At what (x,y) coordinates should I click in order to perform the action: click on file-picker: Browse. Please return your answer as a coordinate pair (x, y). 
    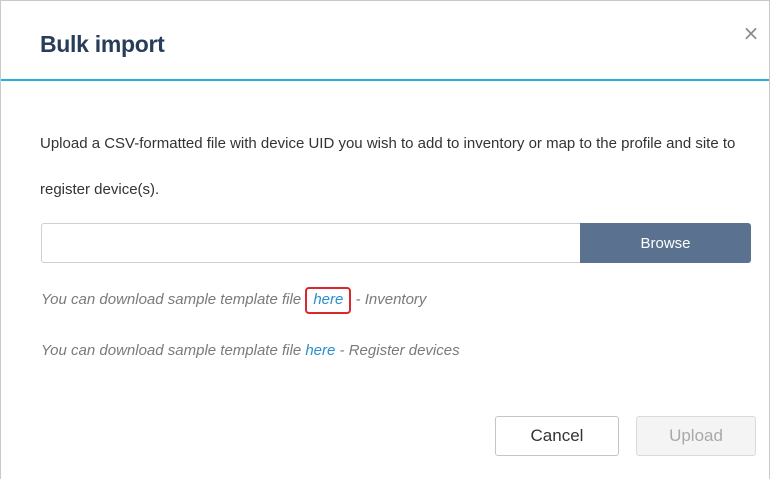
    Looking at the image, I should click on (396, 243).